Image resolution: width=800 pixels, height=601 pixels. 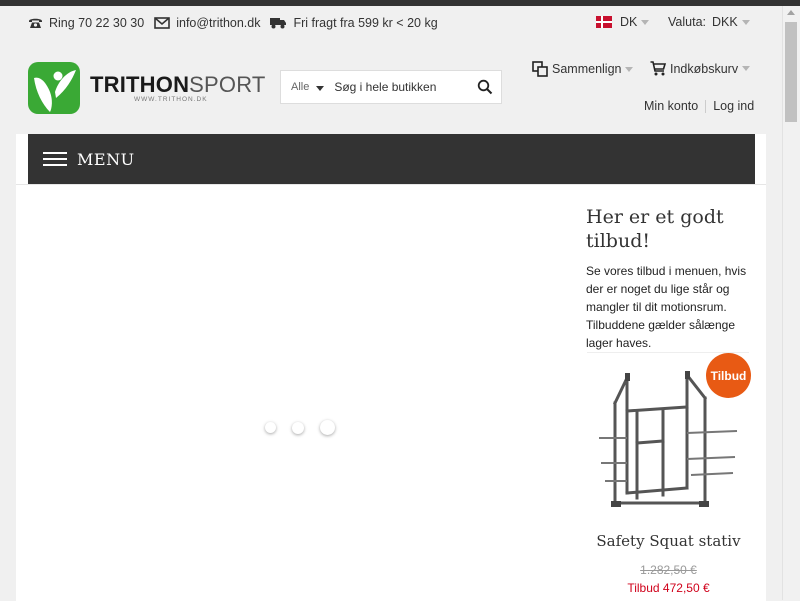 I want to click on scroll-thumb, so click(x=791, y=72).